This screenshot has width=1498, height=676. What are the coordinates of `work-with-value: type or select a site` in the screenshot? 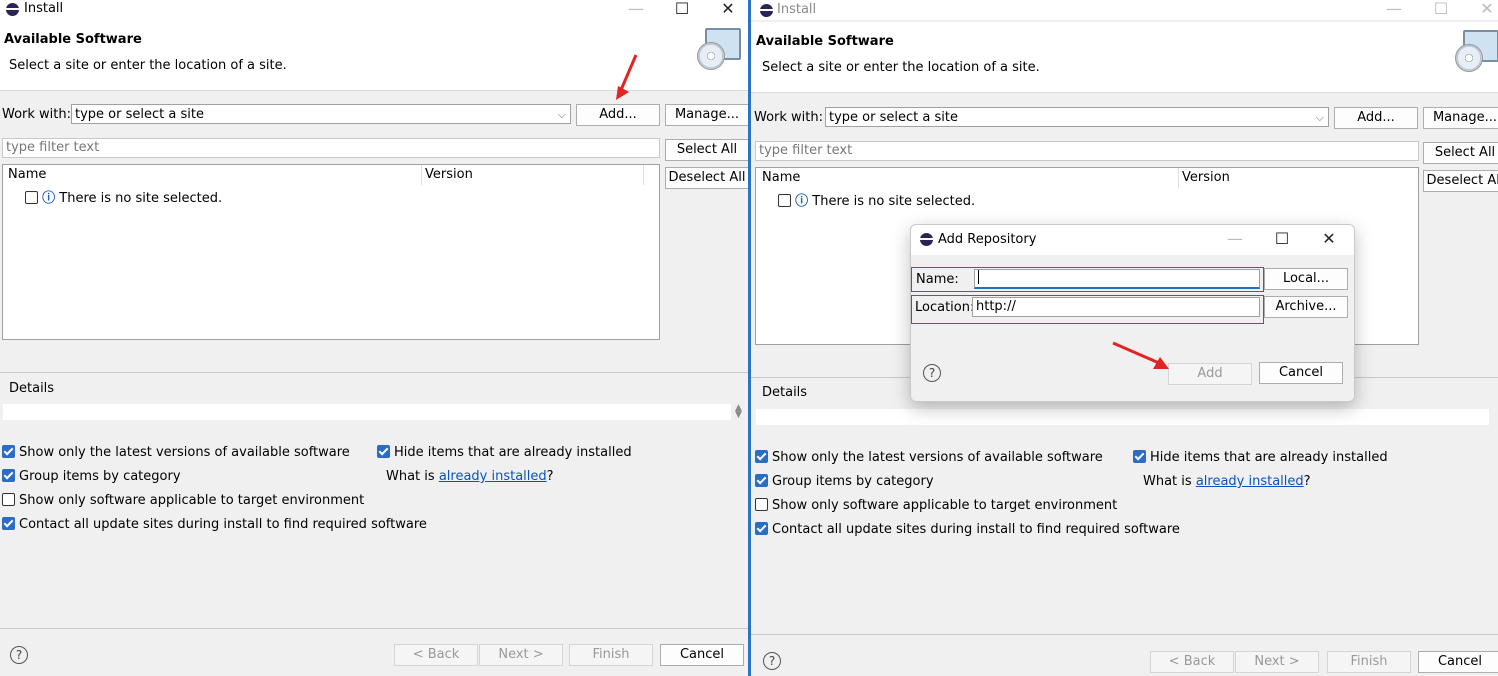 It's located at (139, 114).